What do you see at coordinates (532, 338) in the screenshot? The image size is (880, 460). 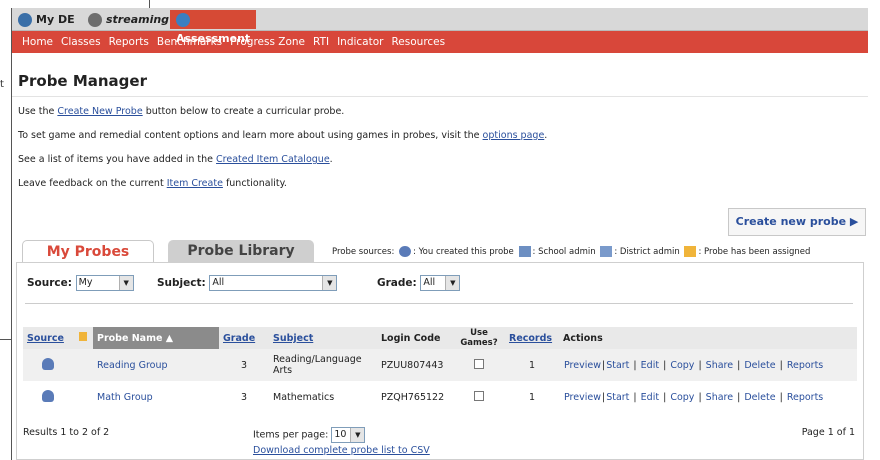 I see `col-records: Records` at bounding box center [532, 338].